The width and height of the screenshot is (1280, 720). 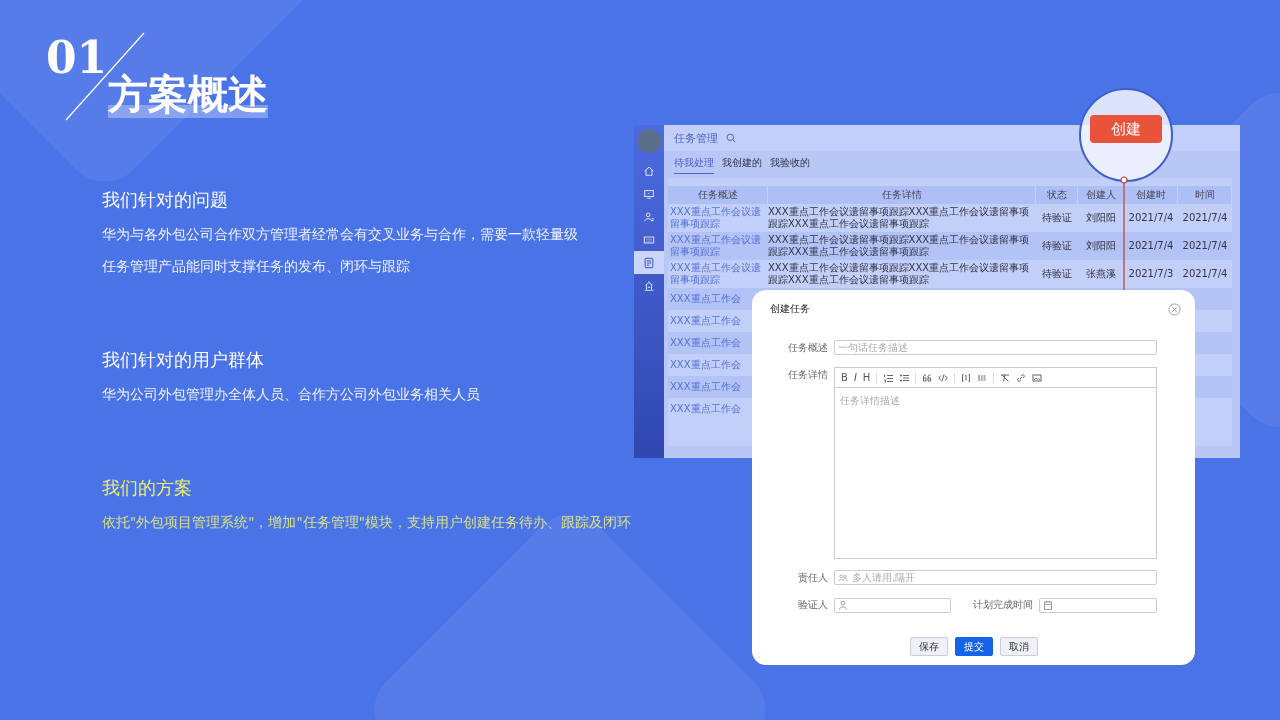 I want to click on section-text: 华为与各外包公司合作双方管理者经常会有交叉业务与合作，需要一款轻量级, so click(x=340, y=234).